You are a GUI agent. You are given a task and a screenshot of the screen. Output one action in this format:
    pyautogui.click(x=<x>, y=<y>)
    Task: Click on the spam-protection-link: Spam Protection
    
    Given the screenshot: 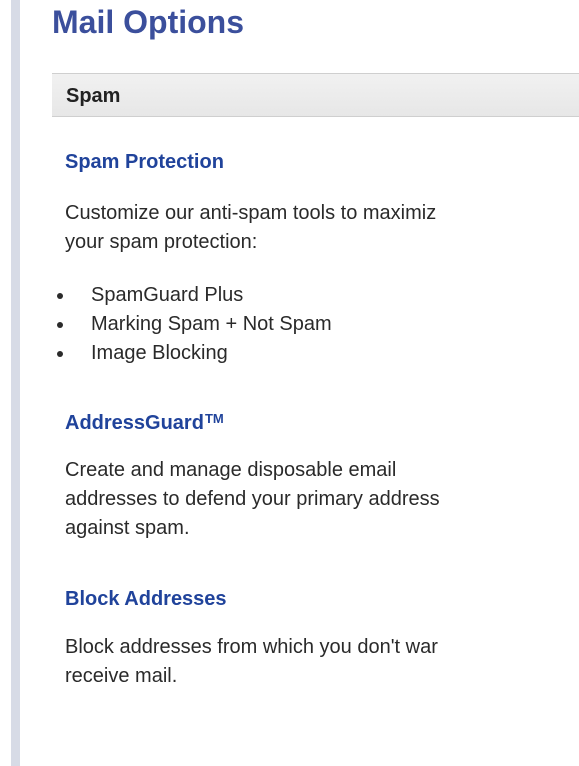 What is the action you would take?
    pyautogui.click(x=144, y=162)
    